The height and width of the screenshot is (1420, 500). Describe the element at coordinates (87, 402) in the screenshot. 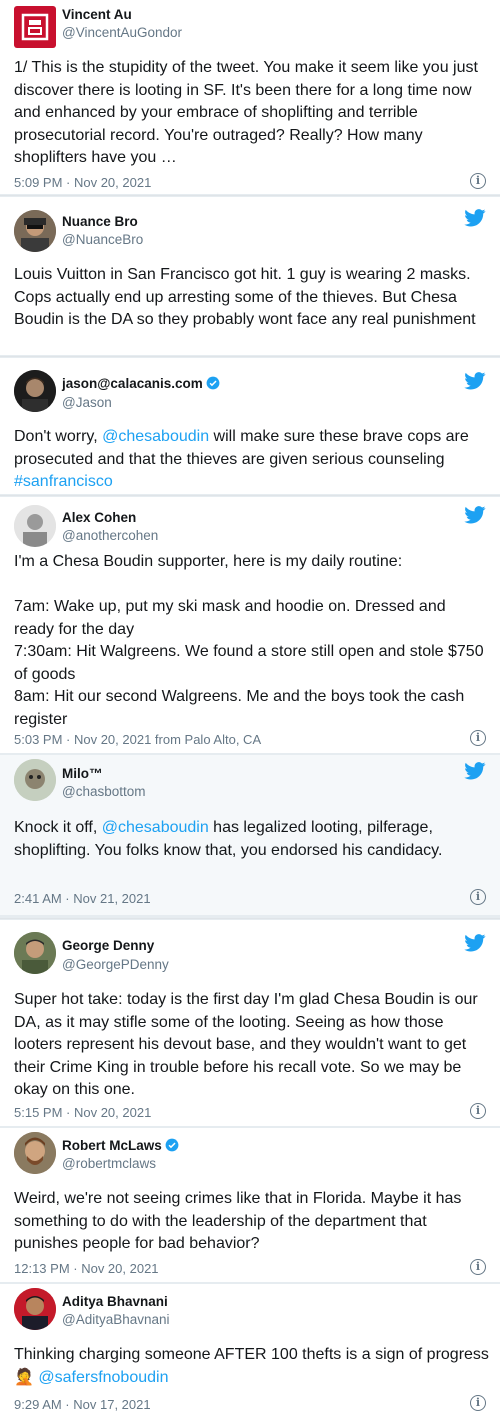

I see `user-handle: @Jason` at that location.